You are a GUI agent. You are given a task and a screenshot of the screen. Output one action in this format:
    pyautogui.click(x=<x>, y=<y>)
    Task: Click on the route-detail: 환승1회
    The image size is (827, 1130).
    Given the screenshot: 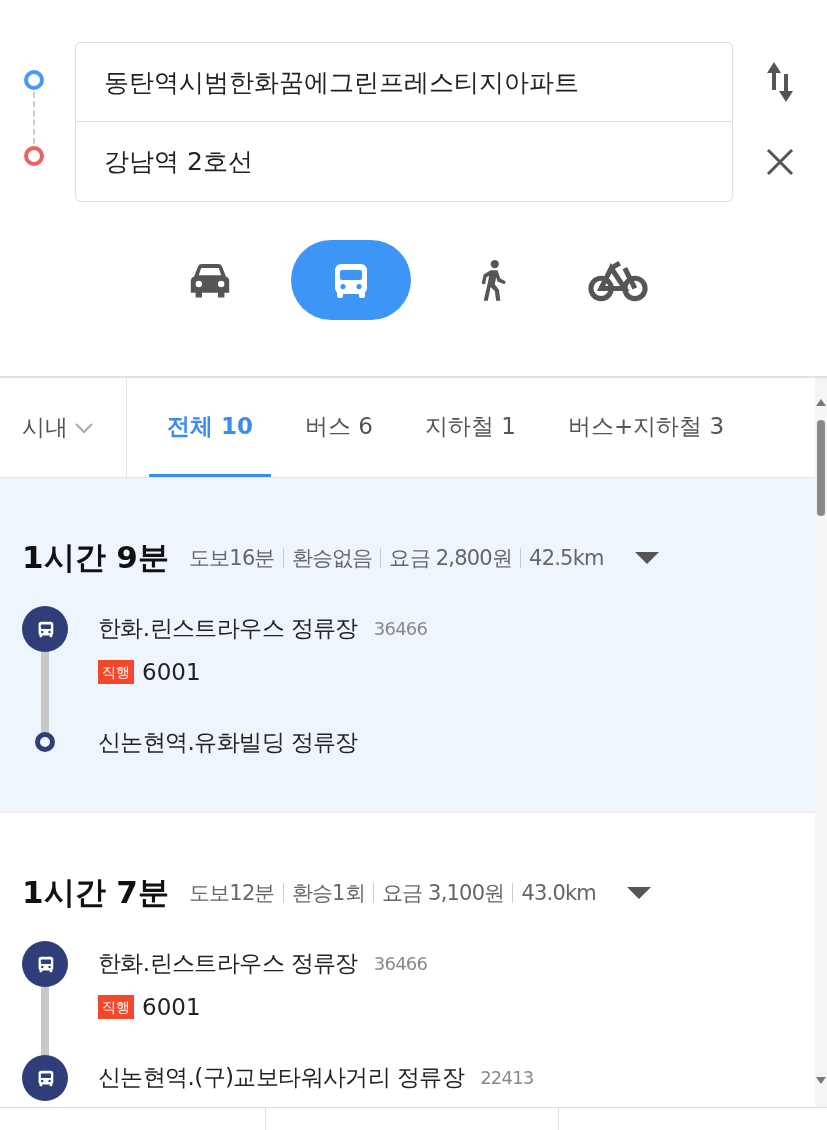 What is the action you would take?
    pyautogui.click(x=327, y=893)
    